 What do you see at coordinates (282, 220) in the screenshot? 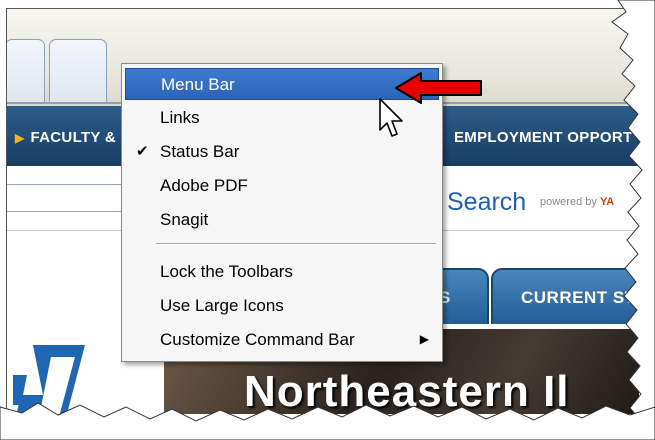
I see `menu-item-snagit: Snagit` at bounding box center [282, 220].